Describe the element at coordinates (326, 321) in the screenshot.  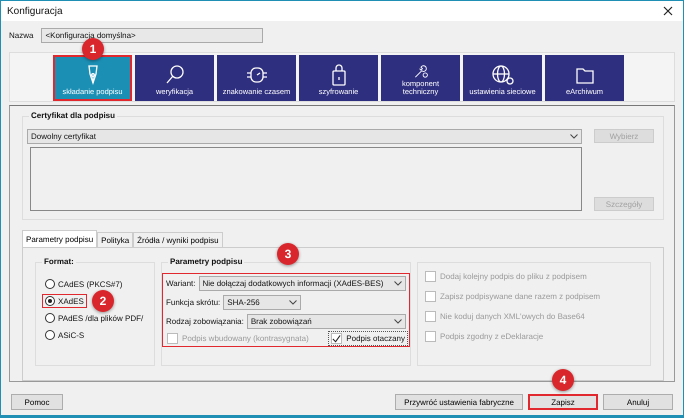
I see `dropdown: Brak zobowiązań` at that location.